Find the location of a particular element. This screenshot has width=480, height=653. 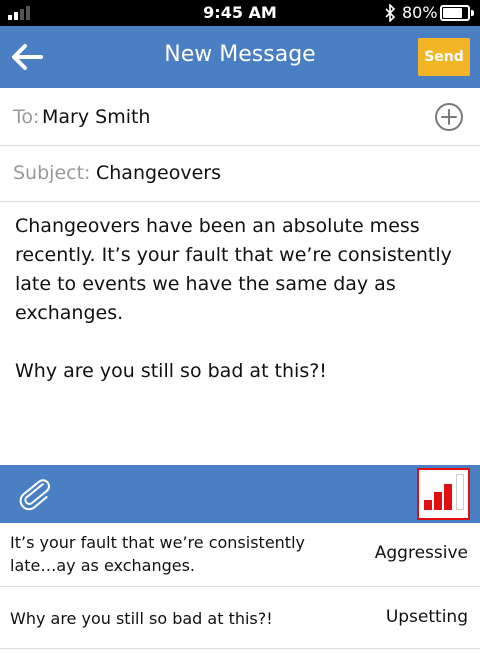

battery-percent: 80% is located at coordinates (420, 12).